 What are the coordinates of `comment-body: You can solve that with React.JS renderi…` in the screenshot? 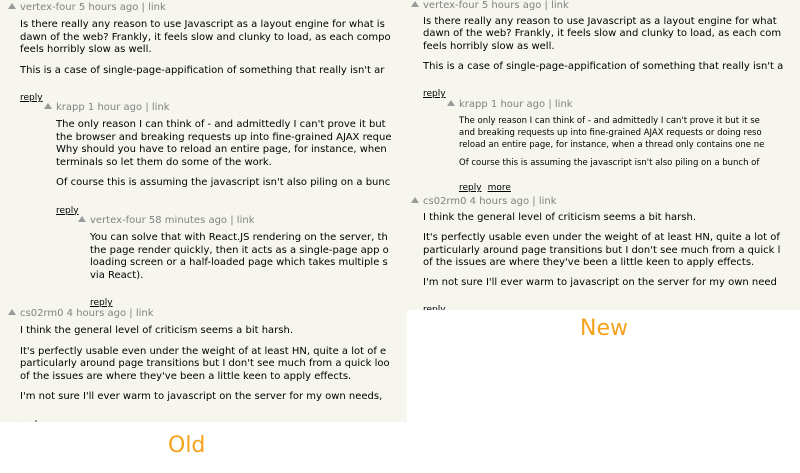 It's located at (239, 257).